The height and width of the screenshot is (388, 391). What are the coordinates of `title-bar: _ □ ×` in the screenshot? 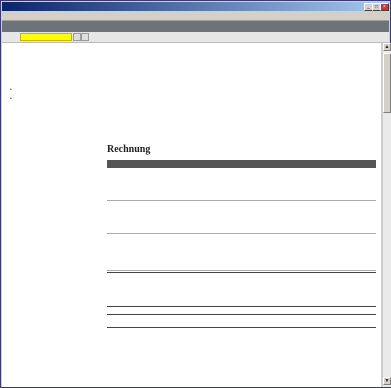 It's located at (195, 6).